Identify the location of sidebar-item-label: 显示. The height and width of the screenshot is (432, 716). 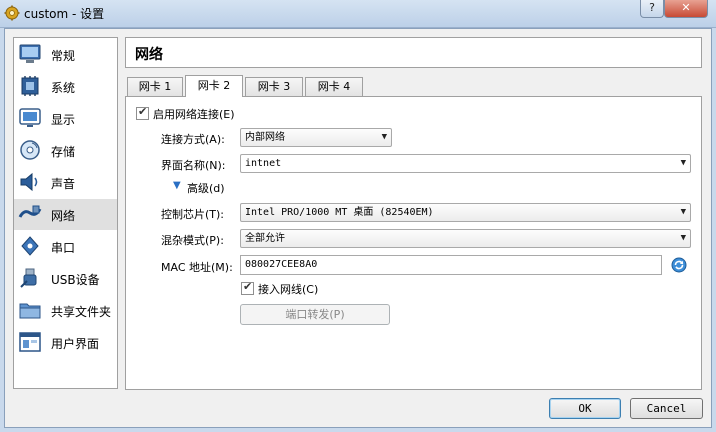
(63, 120).